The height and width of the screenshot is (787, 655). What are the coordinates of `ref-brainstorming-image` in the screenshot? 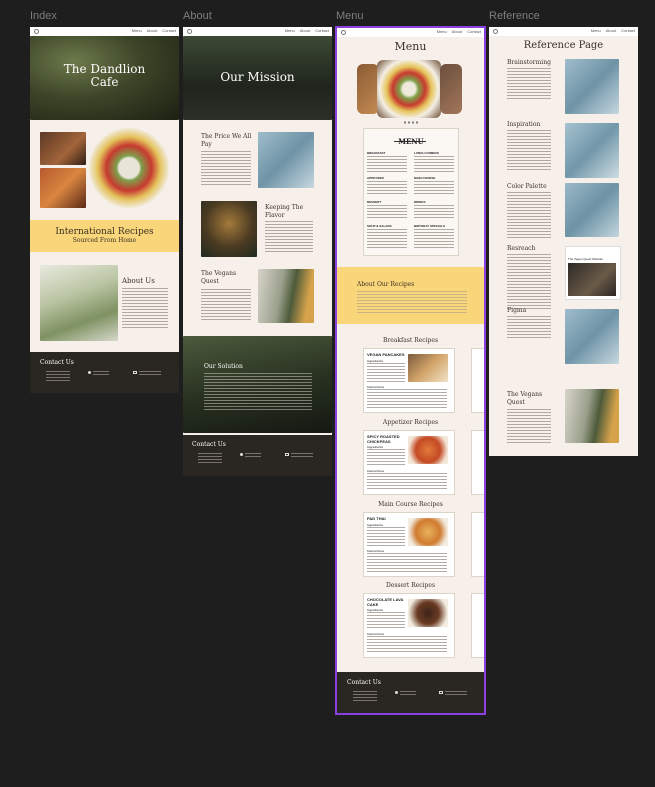 It's located at (592, 86).